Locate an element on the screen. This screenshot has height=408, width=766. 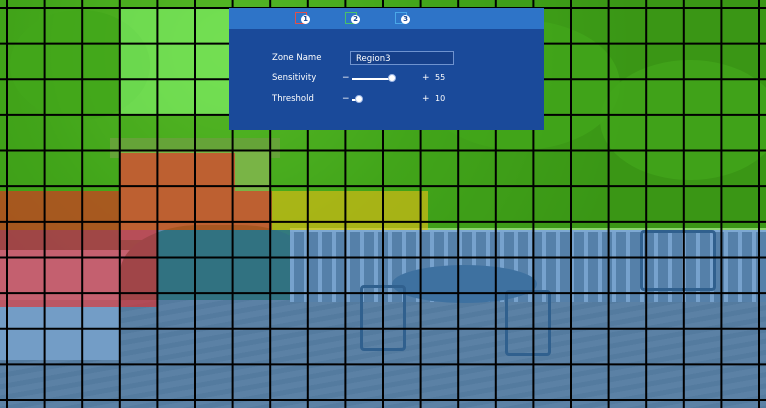
sensitivity-value: 55 is located at coordinates (440, 77).